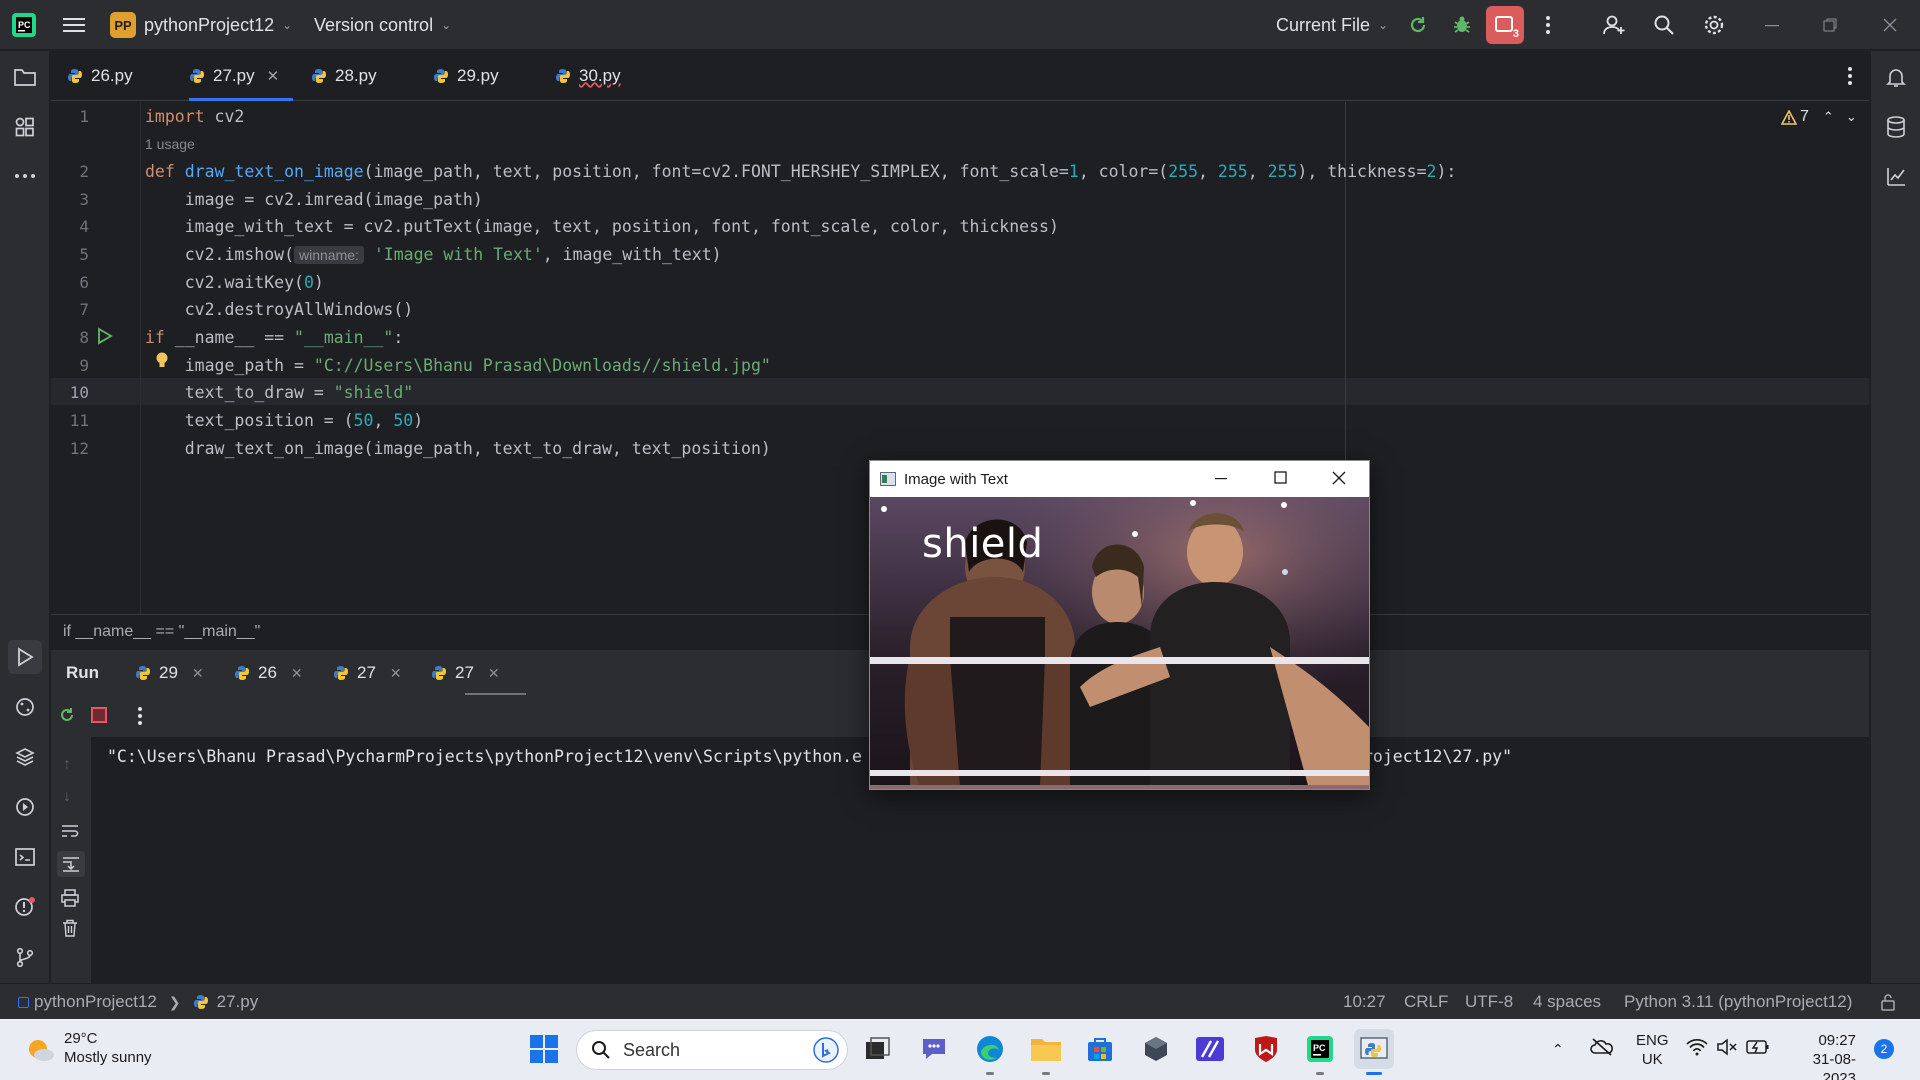  I want to click on opencv-image-window: Image with Text shield, so click(1119, 625).